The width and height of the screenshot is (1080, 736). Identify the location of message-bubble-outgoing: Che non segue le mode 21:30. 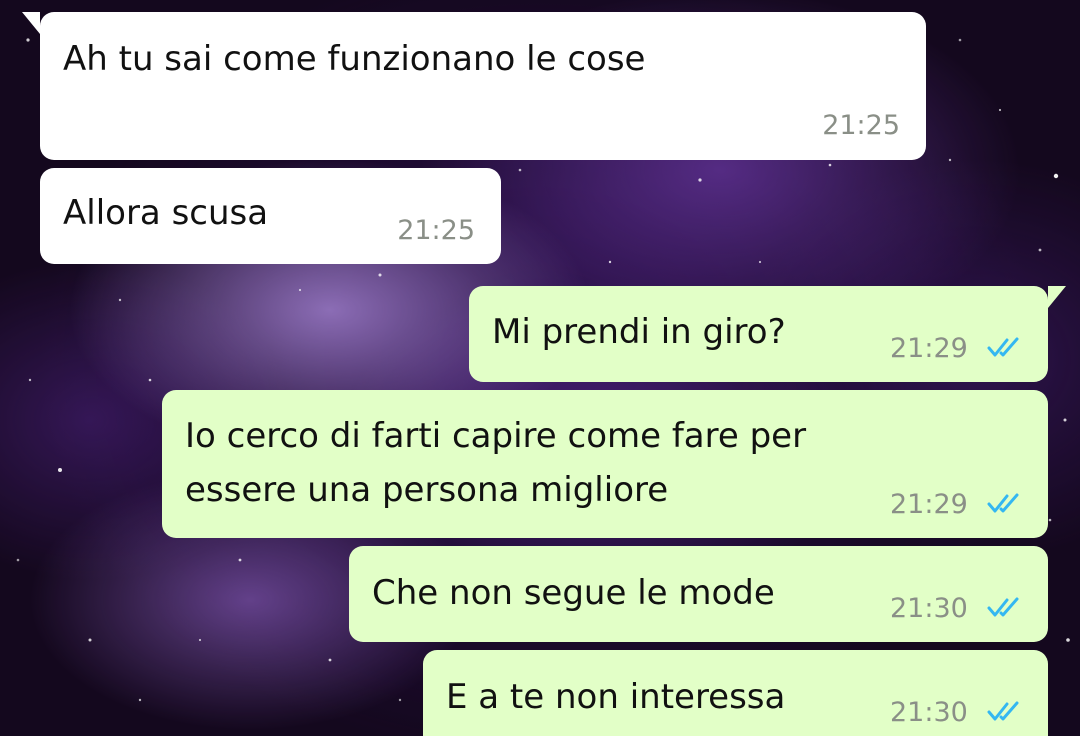
(698, 594).